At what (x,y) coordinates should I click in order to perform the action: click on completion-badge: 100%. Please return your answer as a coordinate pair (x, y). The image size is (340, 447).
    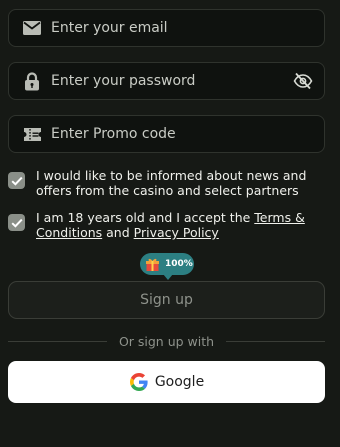
    Looking at the image, I should click on (167, 266).